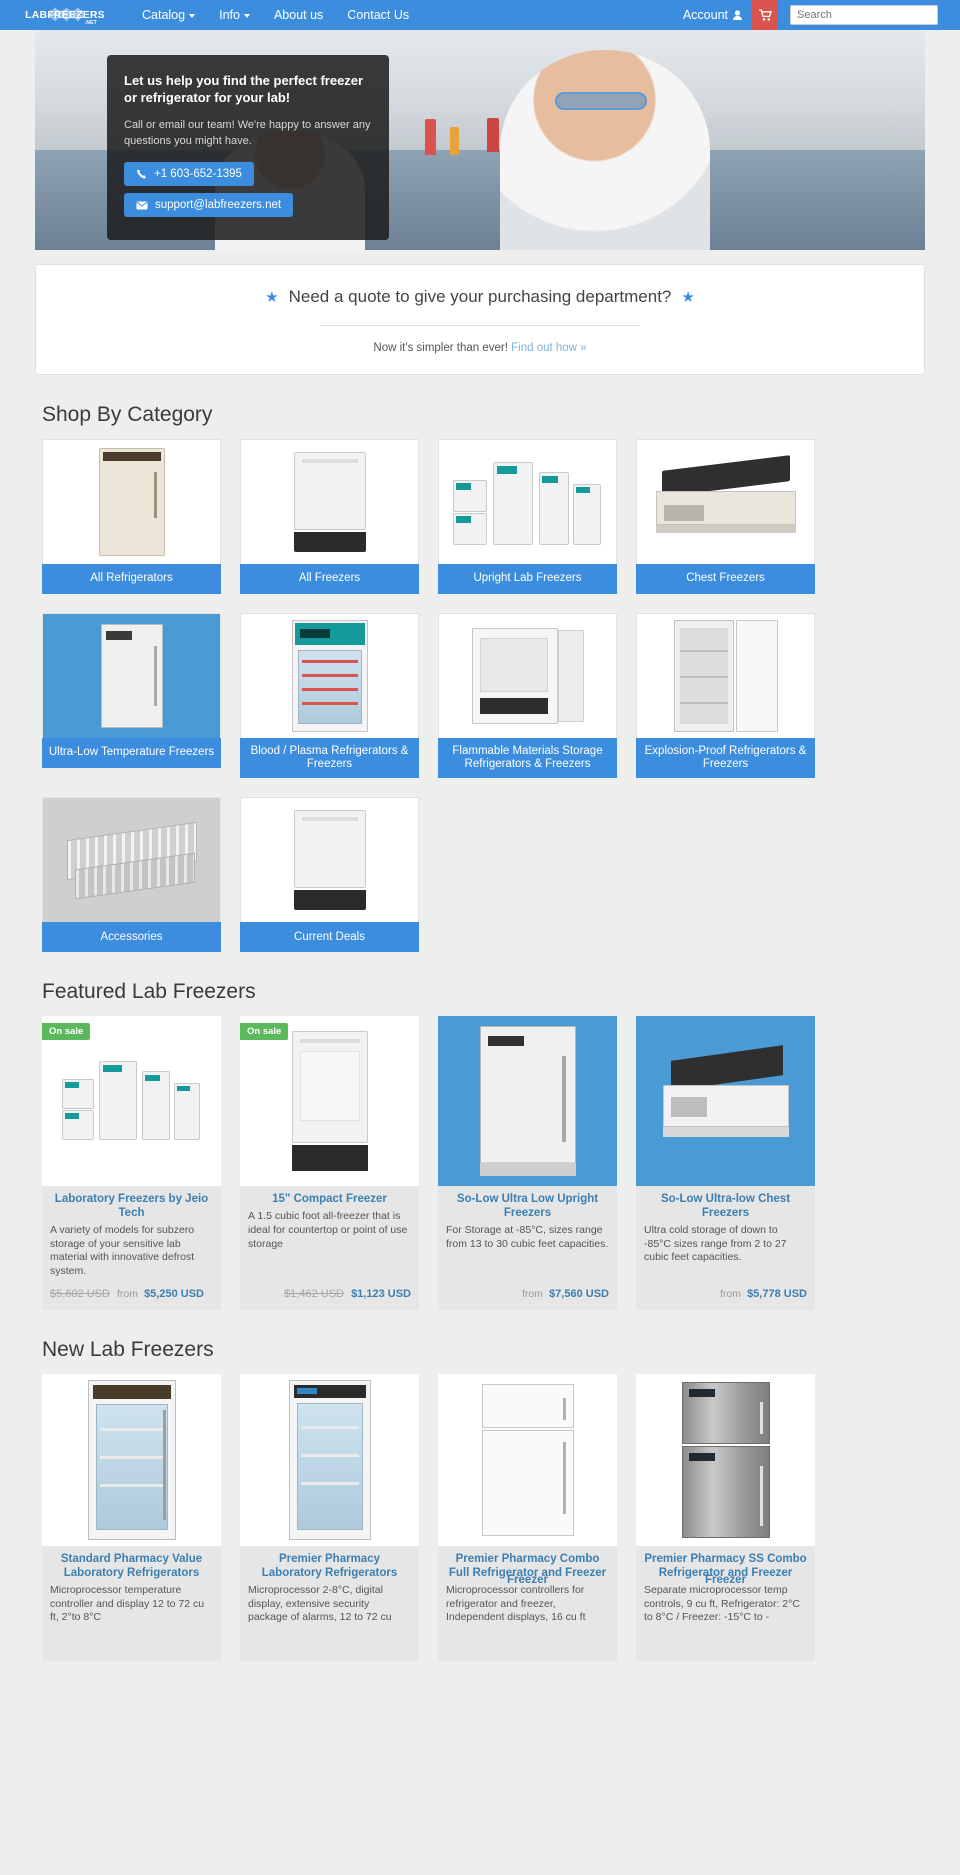 Image resolution: width=960 pixels, height=1875 pixels. Describe the element at coordinates (142, 205) in the screenshot. I see `envelope-icon` at that location.